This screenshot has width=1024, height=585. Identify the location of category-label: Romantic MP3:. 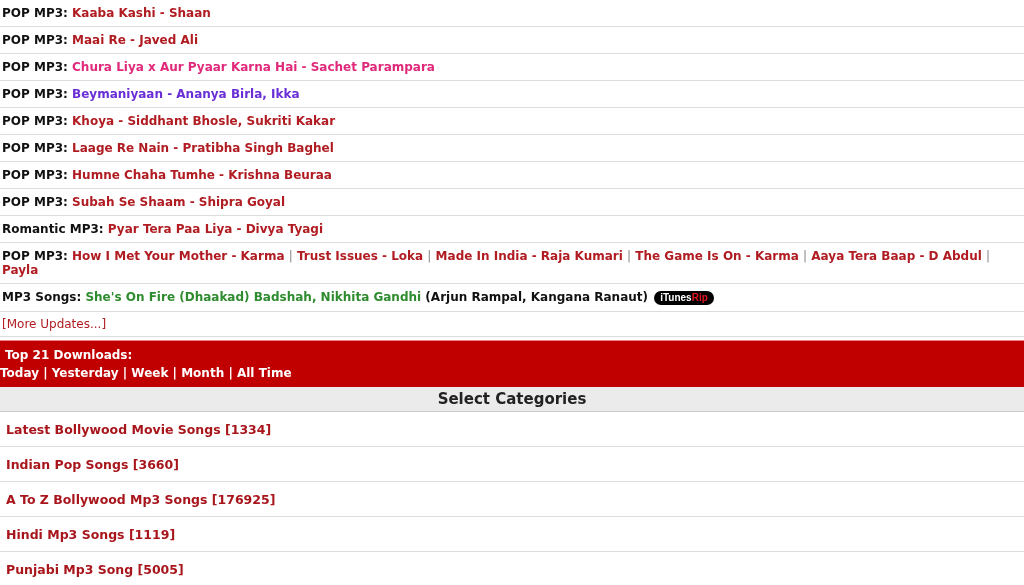
(53, 229).